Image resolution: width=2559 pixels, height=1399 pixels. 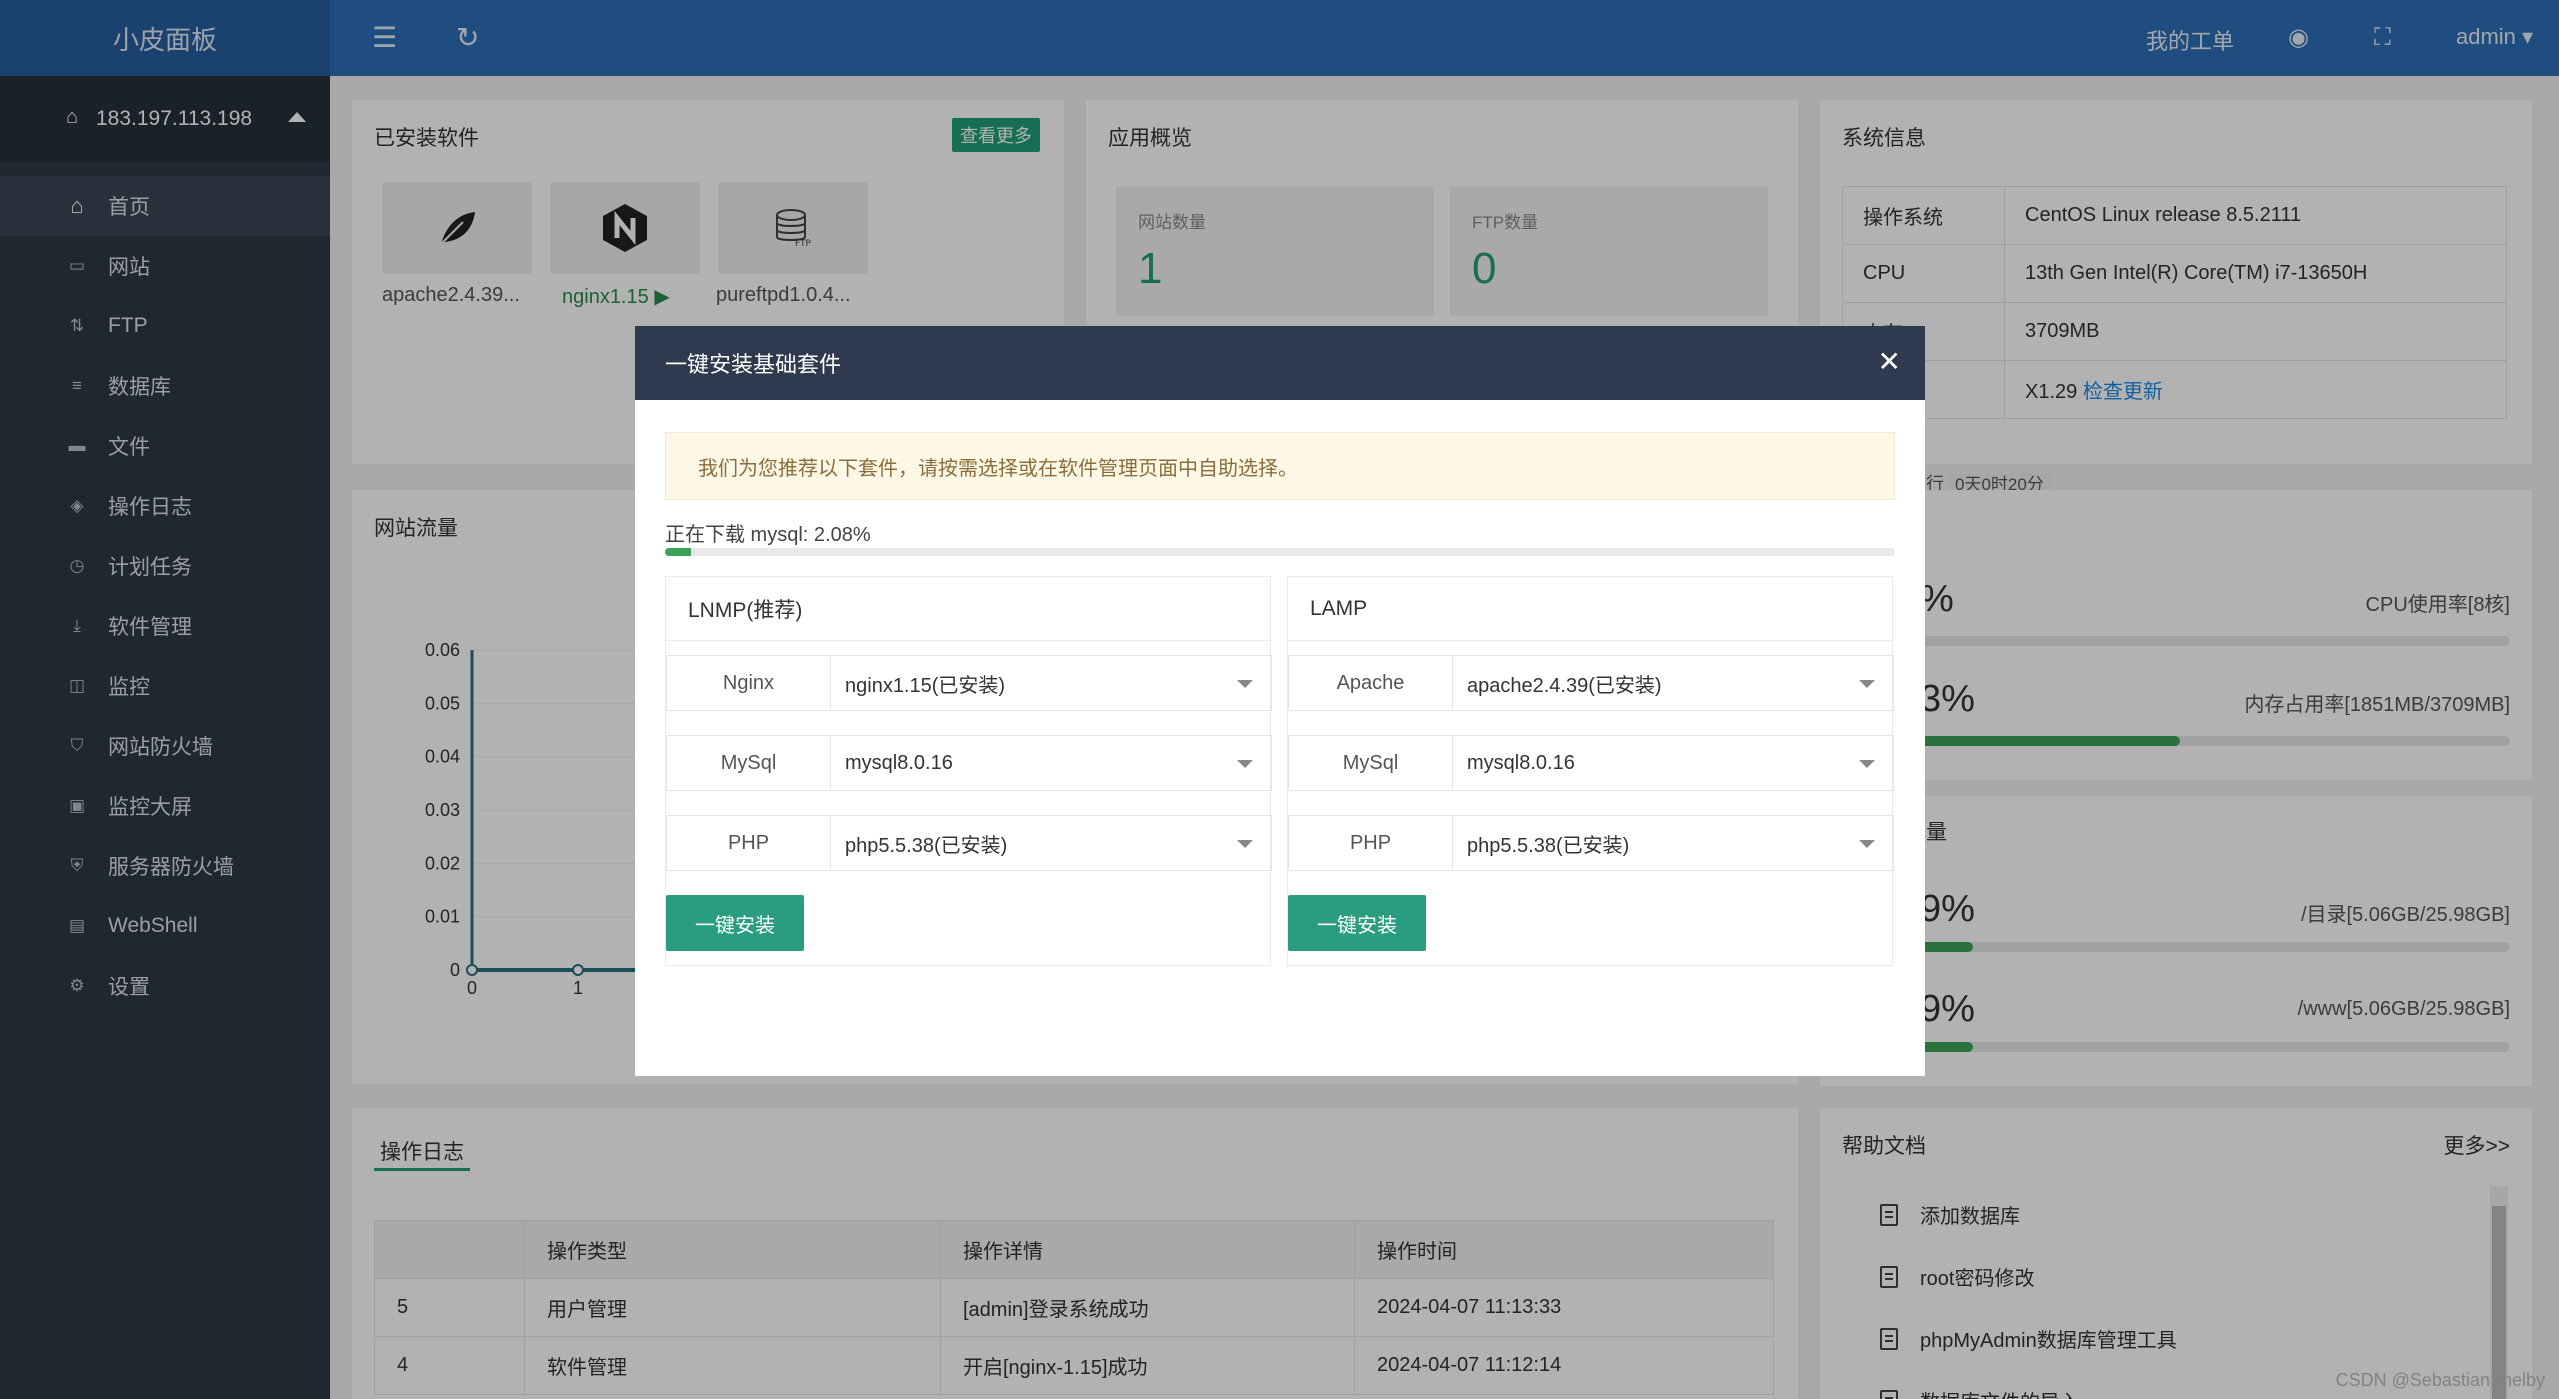 I want to click on lamp-mysql-row: MySql mysql8.0.16, so click(x=1591, y=763).